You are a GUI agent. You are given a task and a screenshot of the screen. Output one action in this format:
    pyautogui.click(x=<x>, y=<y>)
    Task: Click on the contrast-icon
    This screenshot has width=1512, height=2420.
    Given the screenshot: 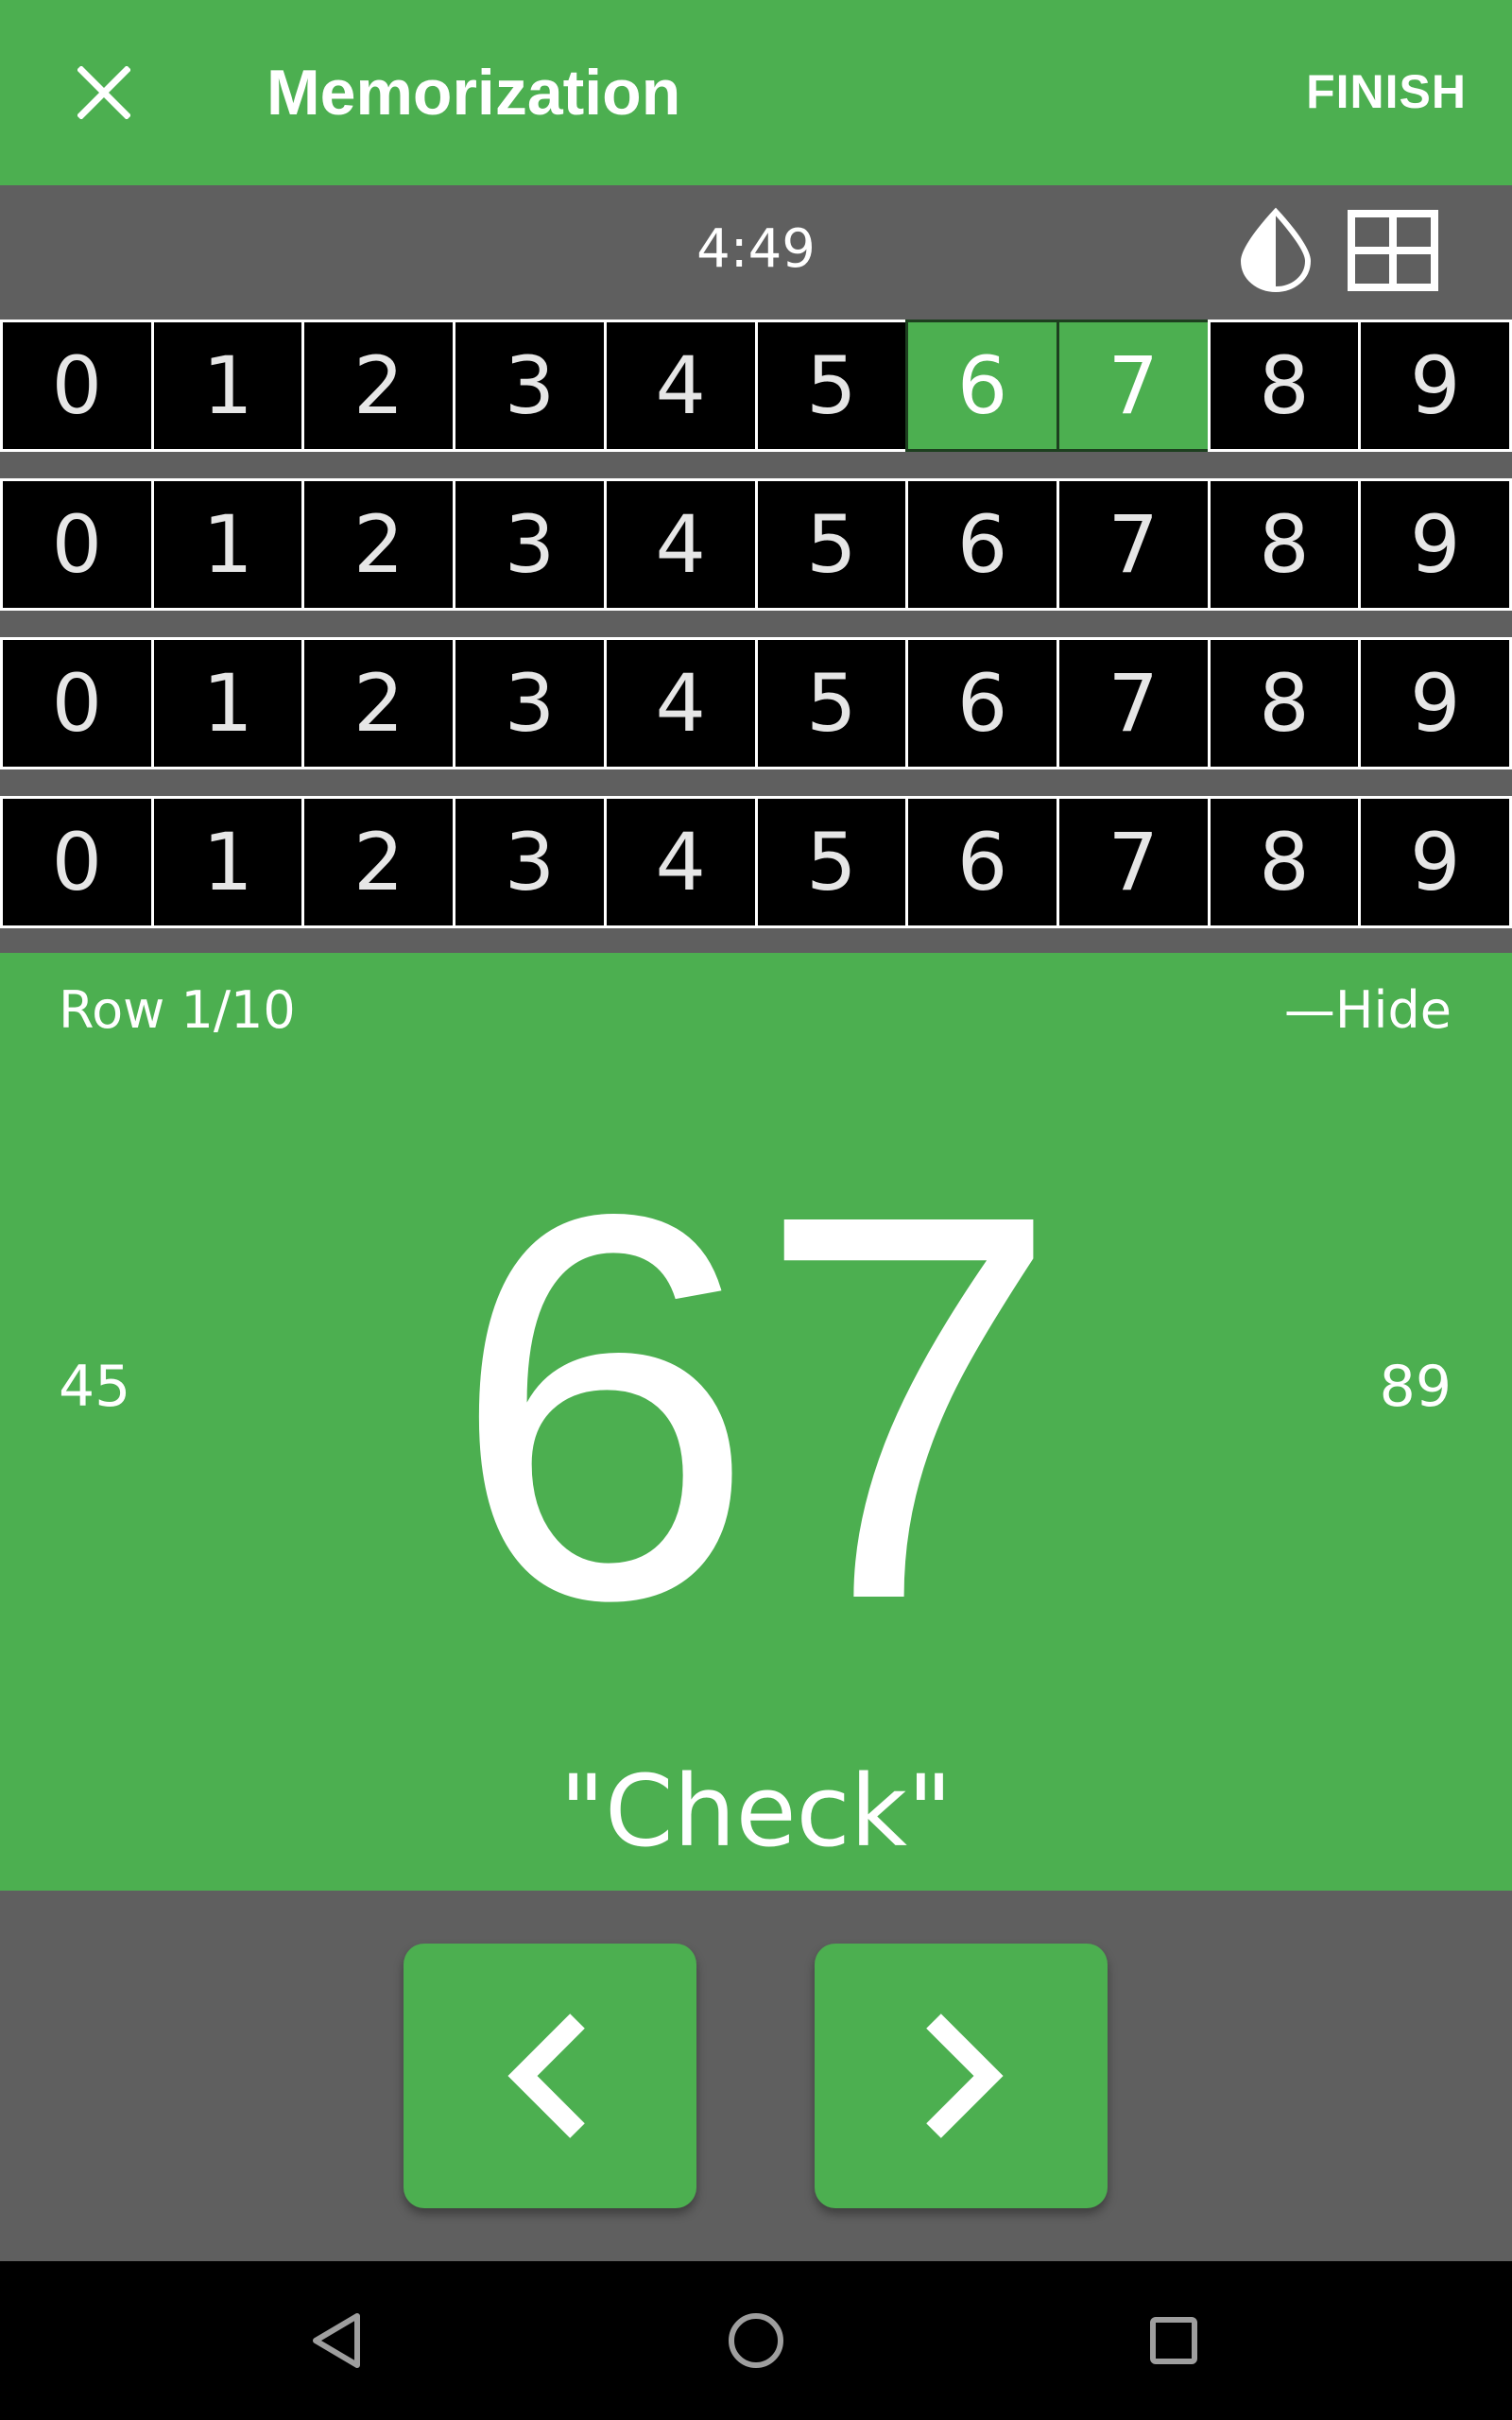 What is the action you would take?
    pyautogui.click(x=1276, y=250)
    